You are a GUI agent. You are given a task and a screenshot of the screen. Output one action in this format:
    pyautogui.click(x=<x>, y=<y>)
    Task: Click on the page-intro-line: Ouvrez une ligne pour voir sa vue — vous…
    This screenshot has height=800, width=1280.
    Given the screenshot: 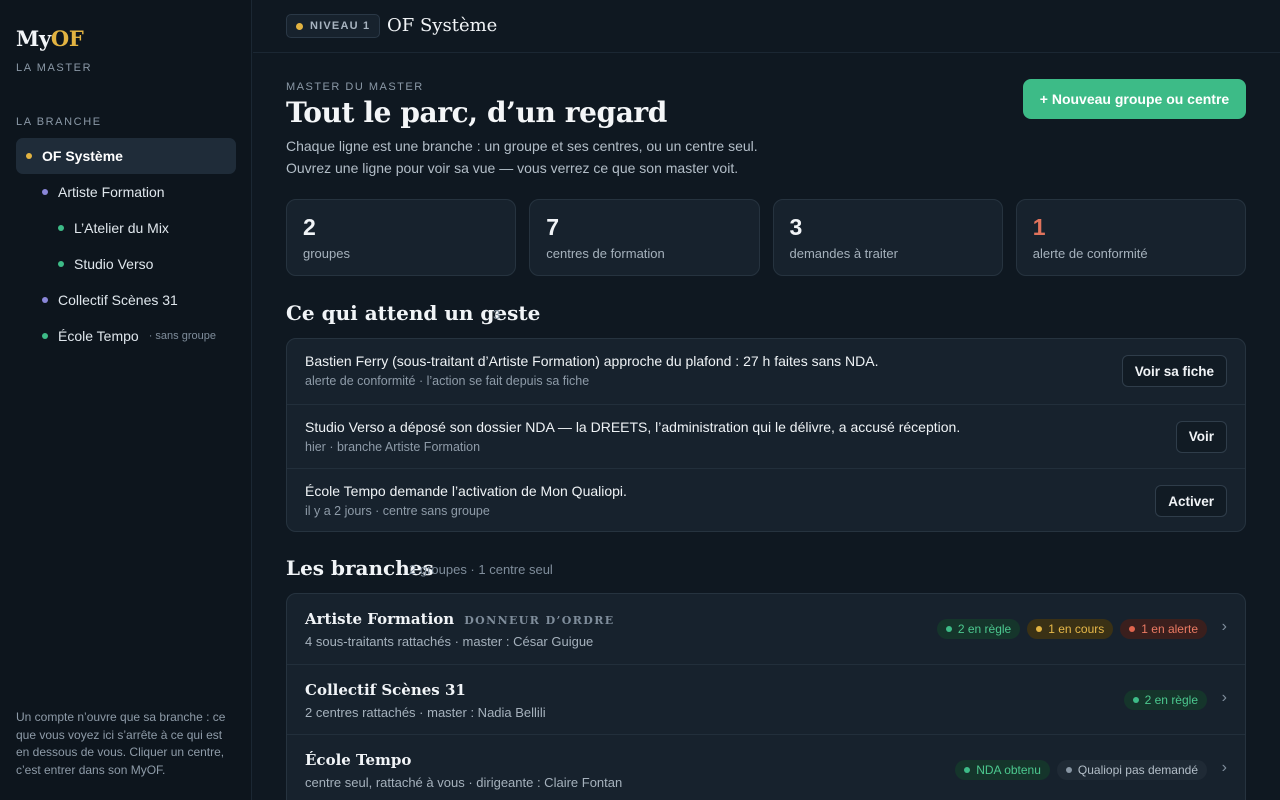 What is the action you would take?
    pyautogui.click(x=512, y=168)
    